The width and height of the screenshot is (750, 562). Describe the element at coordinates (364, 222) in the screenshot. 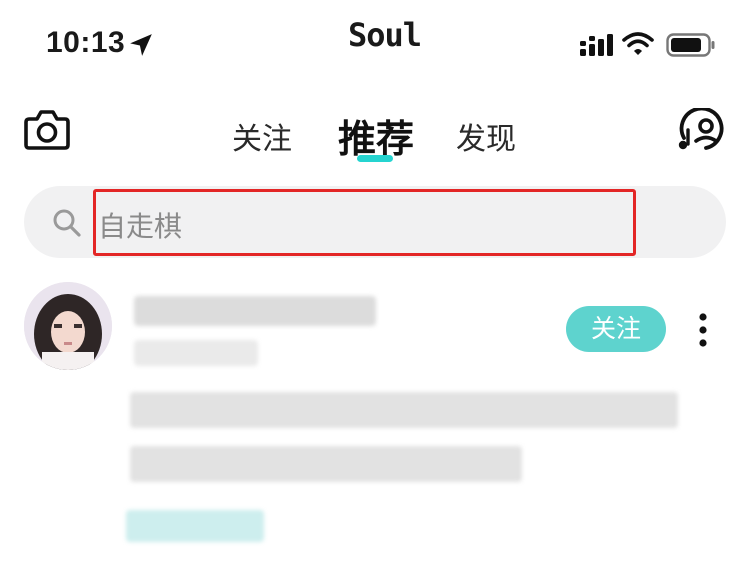

I see `search-highlight-box` at that location.